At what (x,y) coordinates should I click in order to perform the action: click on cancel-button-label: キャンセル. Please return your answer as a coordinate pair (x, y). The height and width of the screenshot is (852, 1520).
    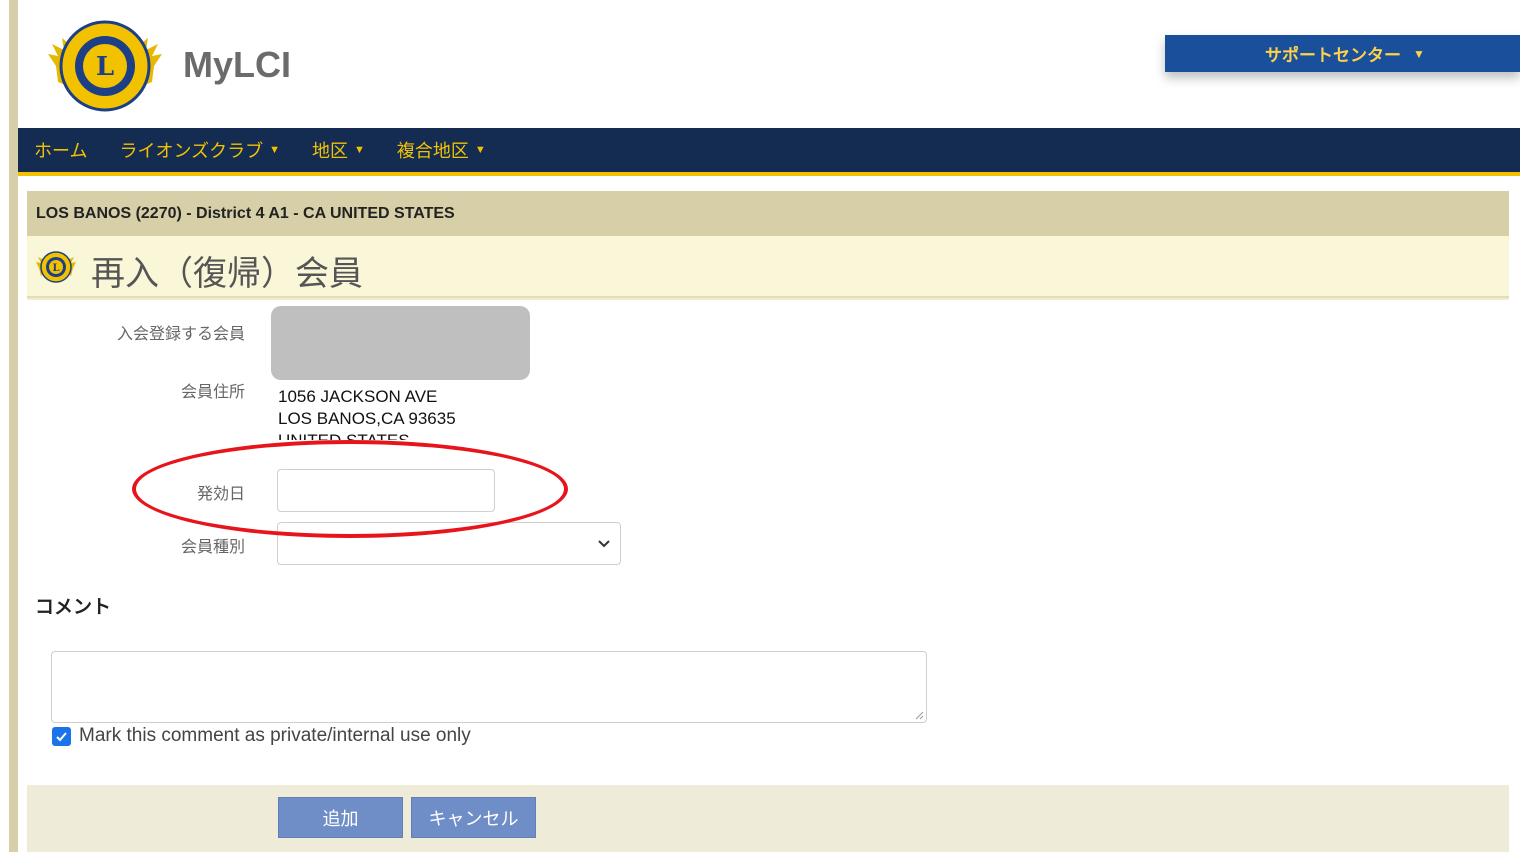
    Looking at the image, I should click on (473, 818).